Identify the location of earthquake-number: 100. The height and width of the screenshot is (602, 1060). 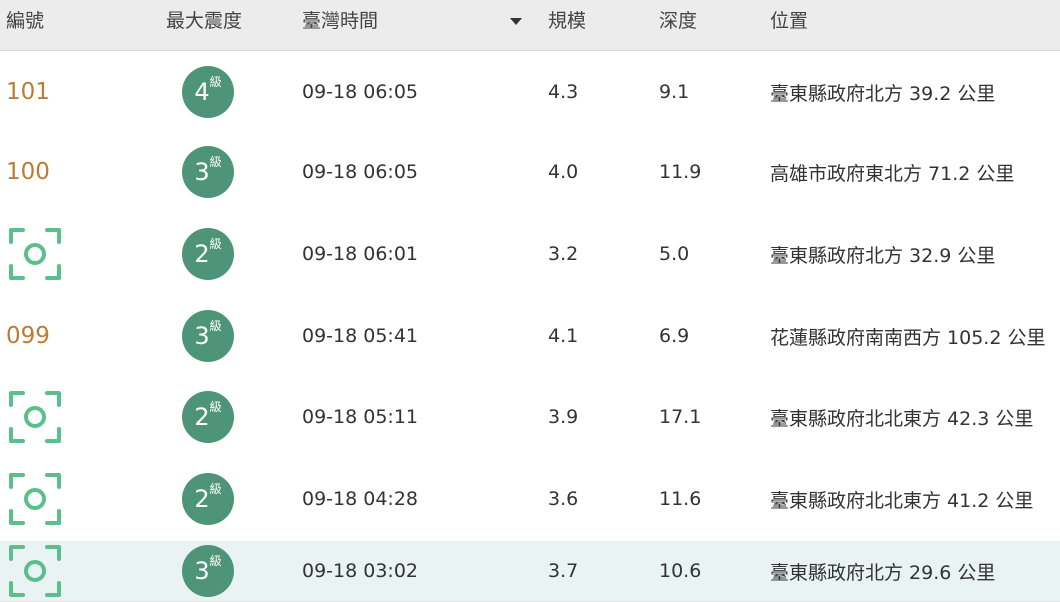
(28, 172).